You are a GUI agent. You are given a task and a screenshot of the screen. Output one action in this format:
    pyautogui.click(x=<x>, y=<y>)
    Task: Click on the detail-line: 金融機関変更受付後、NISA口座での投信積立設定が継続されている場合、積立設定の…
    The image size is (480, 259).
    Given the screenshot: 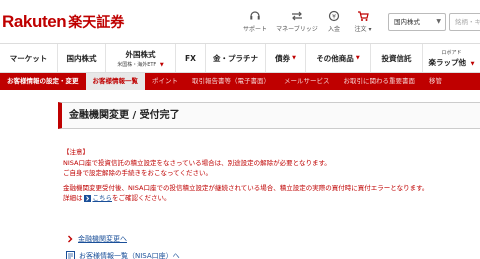 What is the action you would take?
    pyautogui.click(x=246, y=187)
    